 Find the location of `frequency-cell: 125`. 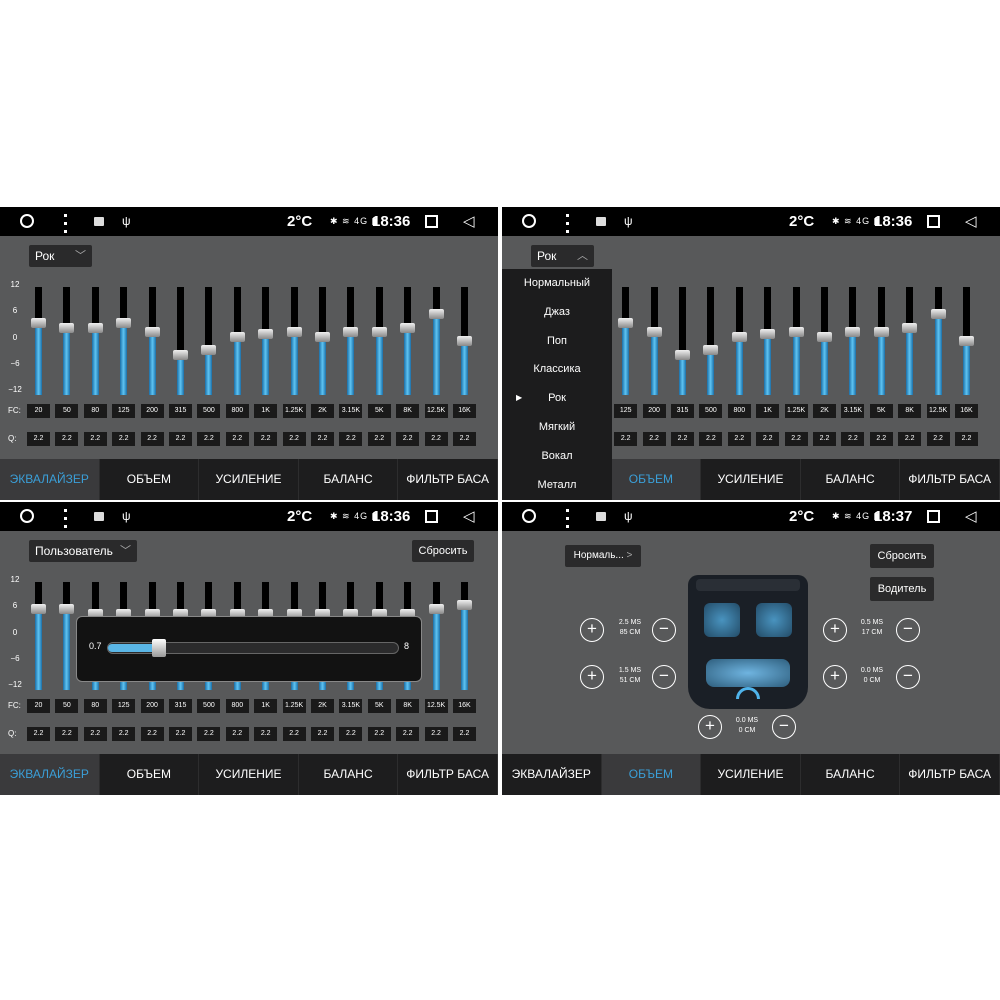

frequency-cell: 125 is located at coordinates (626, 411).